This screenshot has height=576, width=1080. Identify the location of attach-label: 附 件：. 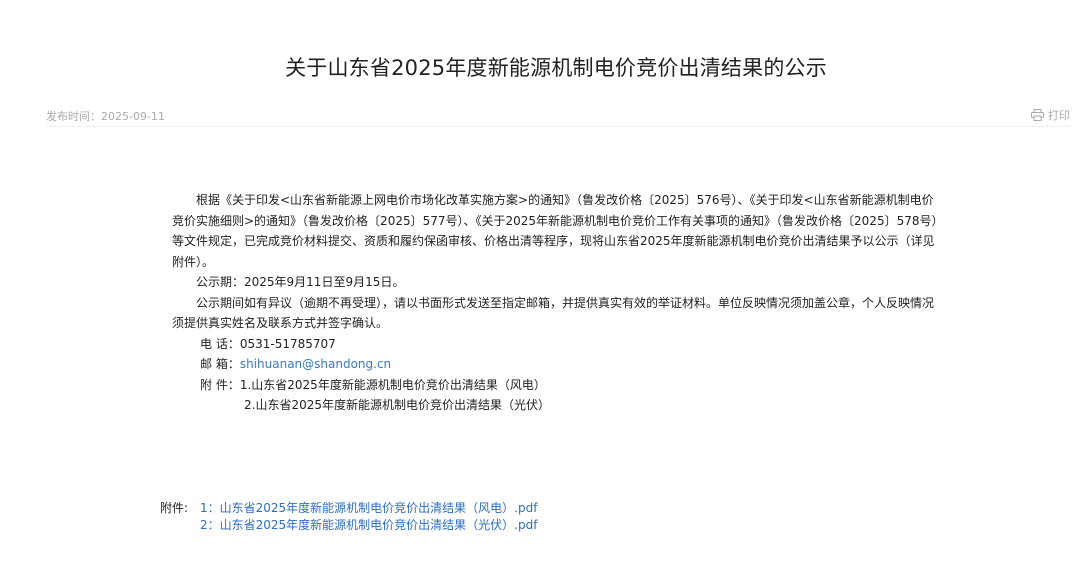
(220, 384).